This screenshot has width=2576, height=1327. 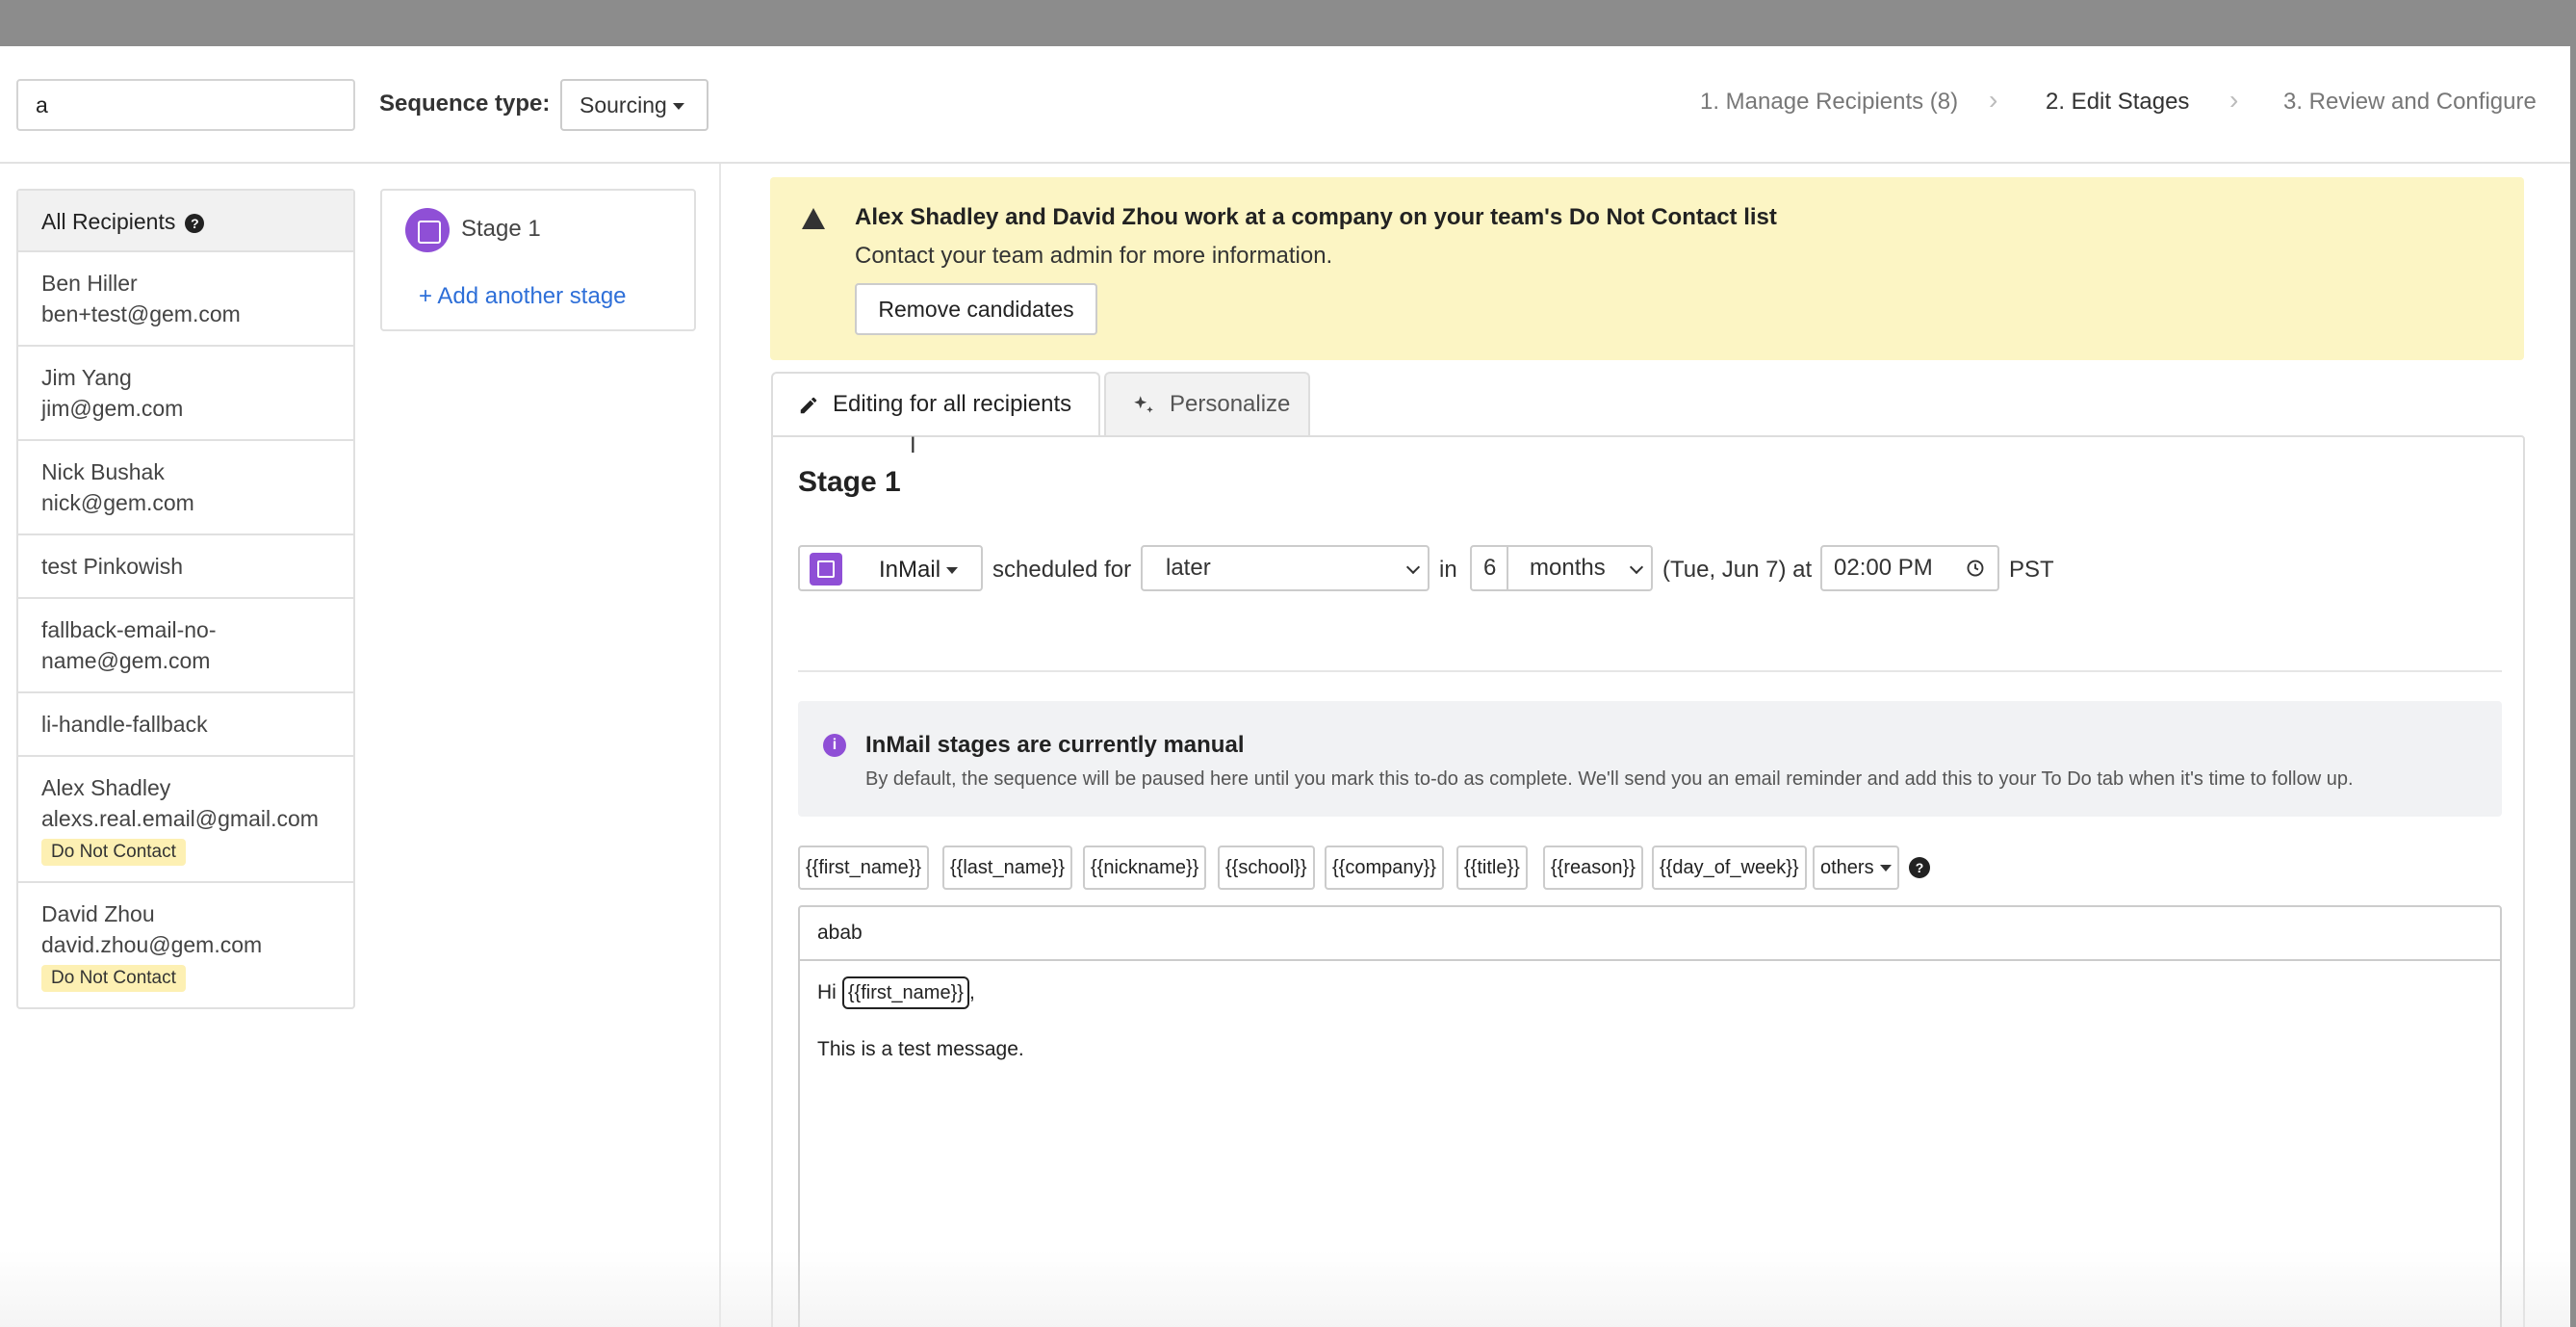 What do you see at coordinates (1384, 868) in the screenshot?
I see `token-company: {{company}}` at bounding box center [1384, 868].